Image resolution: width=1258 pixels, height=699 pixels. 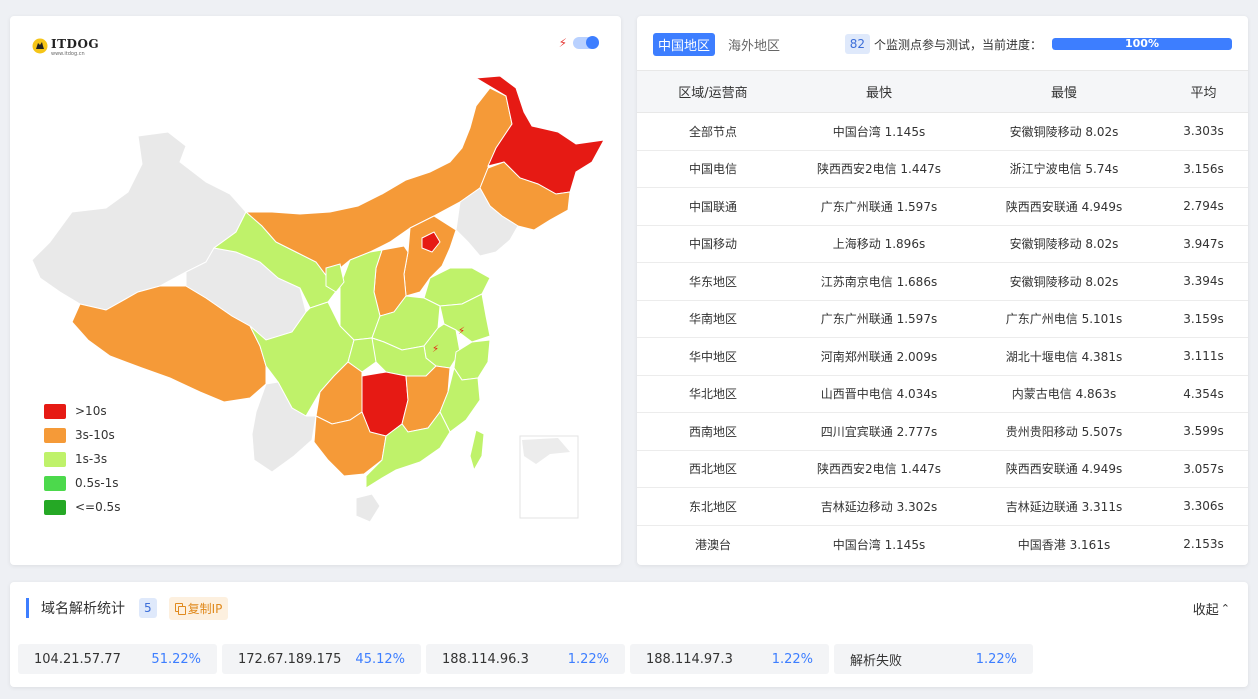 What do you see at coordinates (40, 46) in the screenshot?
I see `dog-icon` at bounding box center [40, 46].